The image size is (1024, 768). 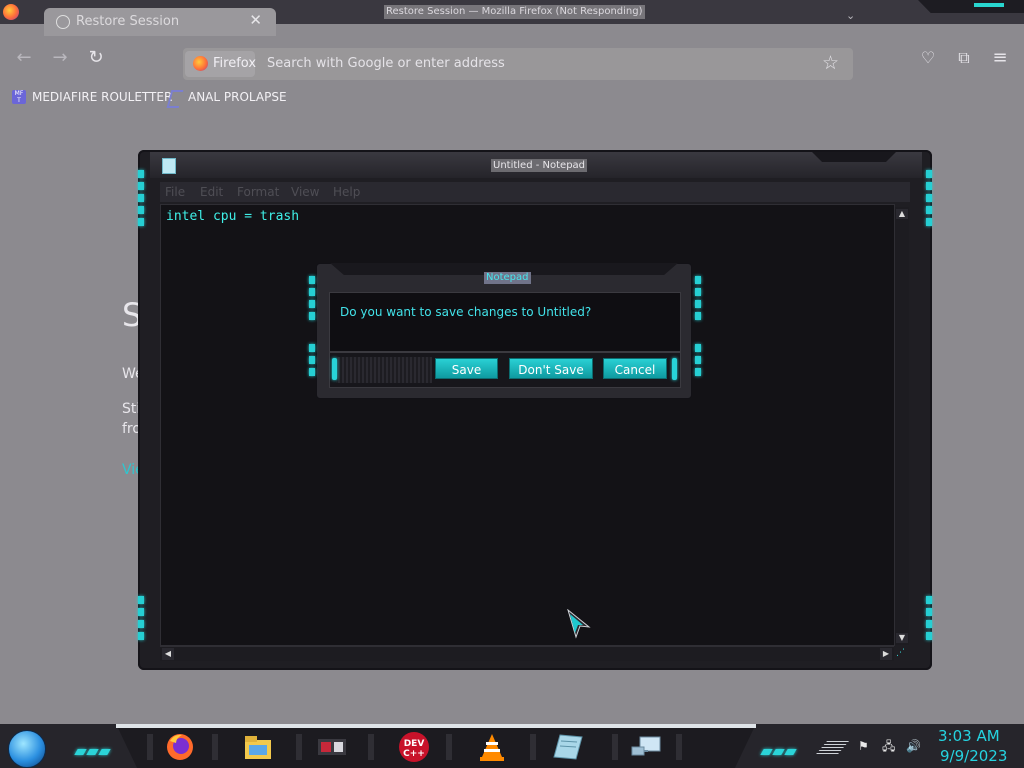 What do you see at coordinates (466, 312) in the screenshot?
I see `dialog-message: Do you want to save changes to Untitled?` at bounding box center [466, 312].